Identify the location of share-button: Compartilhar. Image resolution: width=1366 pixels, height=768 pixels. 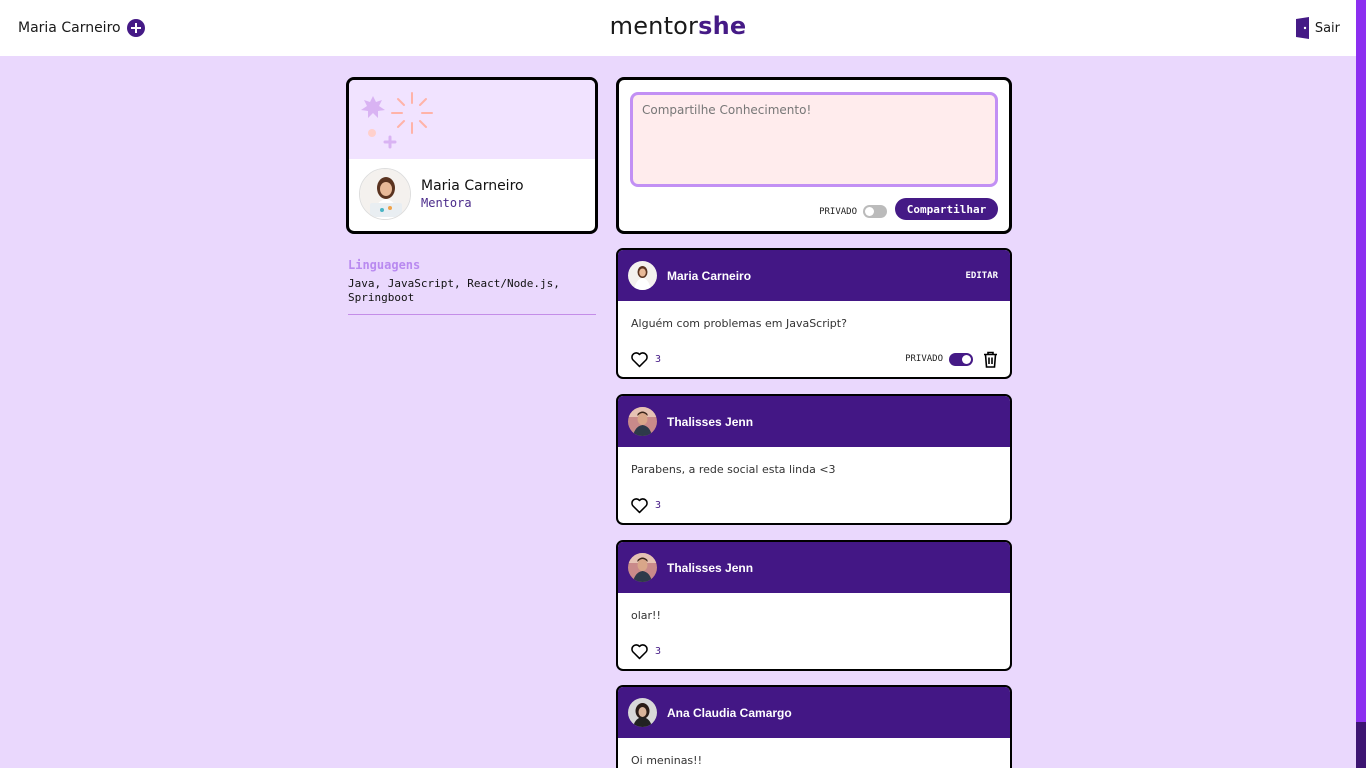
(946, 209).